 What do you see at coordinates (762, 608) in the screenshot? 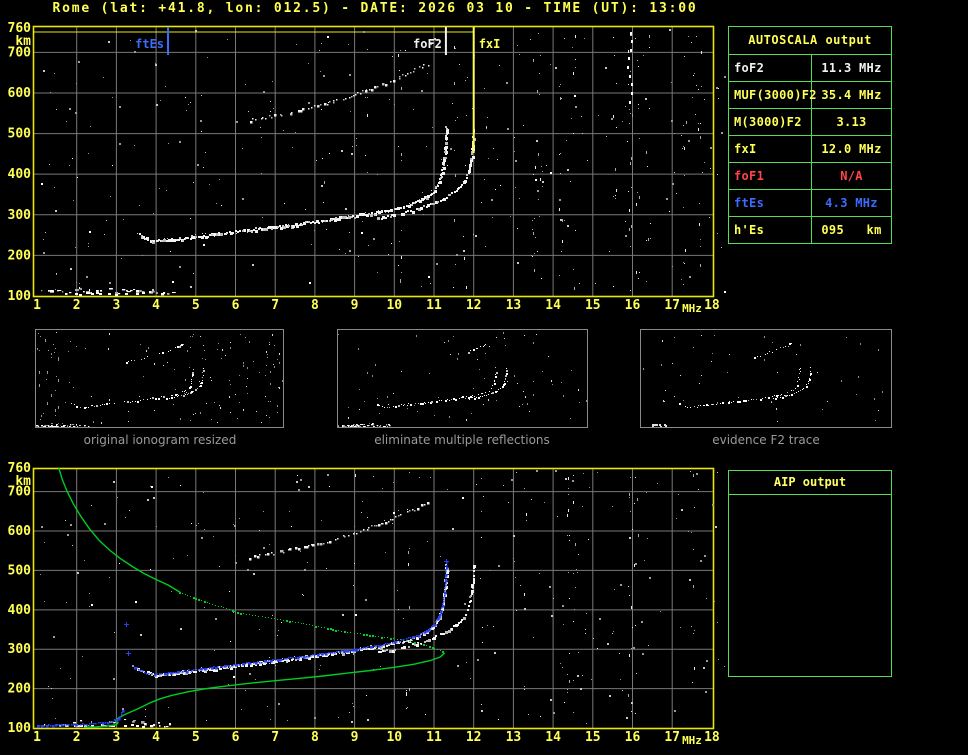
I see `aip-row-D1: D1 00.0` at bounding box center [762, 608].